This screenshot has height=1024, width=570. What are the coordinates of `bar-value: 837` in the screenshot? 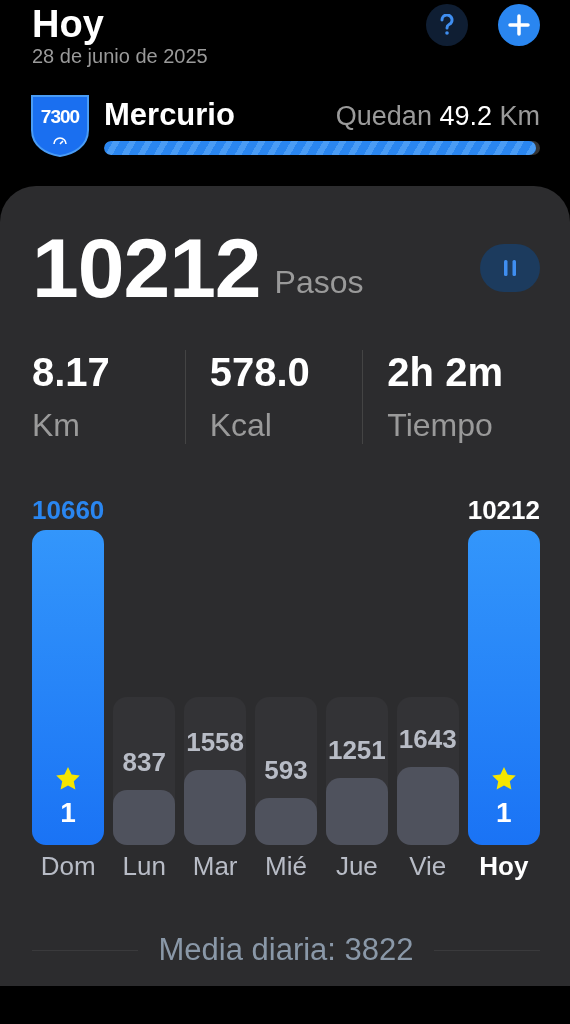 It's located at (144, 763).